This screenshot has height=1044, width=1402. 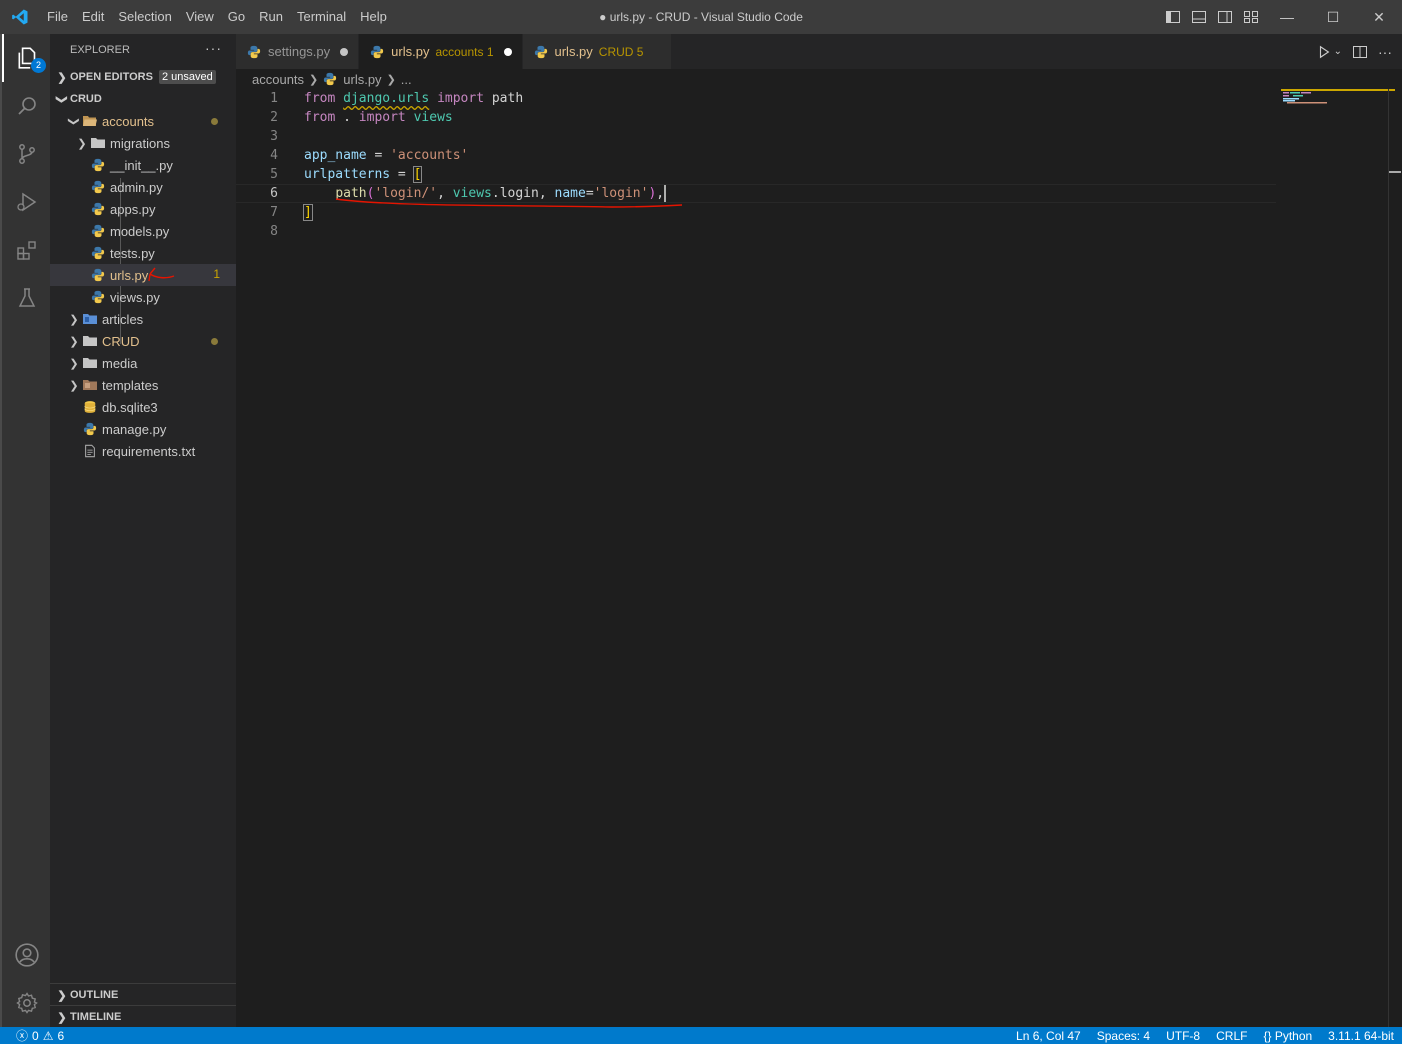 What do you see at coordinates (94, 995) in the screenshot?
I see `outline-label: OUTLINE` at bounding box center [94, 995].